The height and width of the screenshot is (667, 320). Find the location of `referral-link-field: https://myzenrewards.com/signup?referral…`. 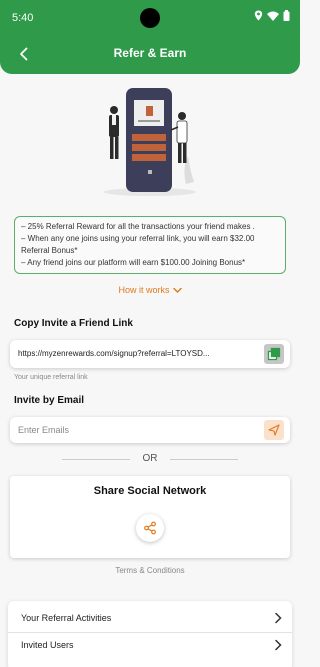

referral-link-field: https://myzenrewards.com/signup?referral… is located at coordinates (150, 354).